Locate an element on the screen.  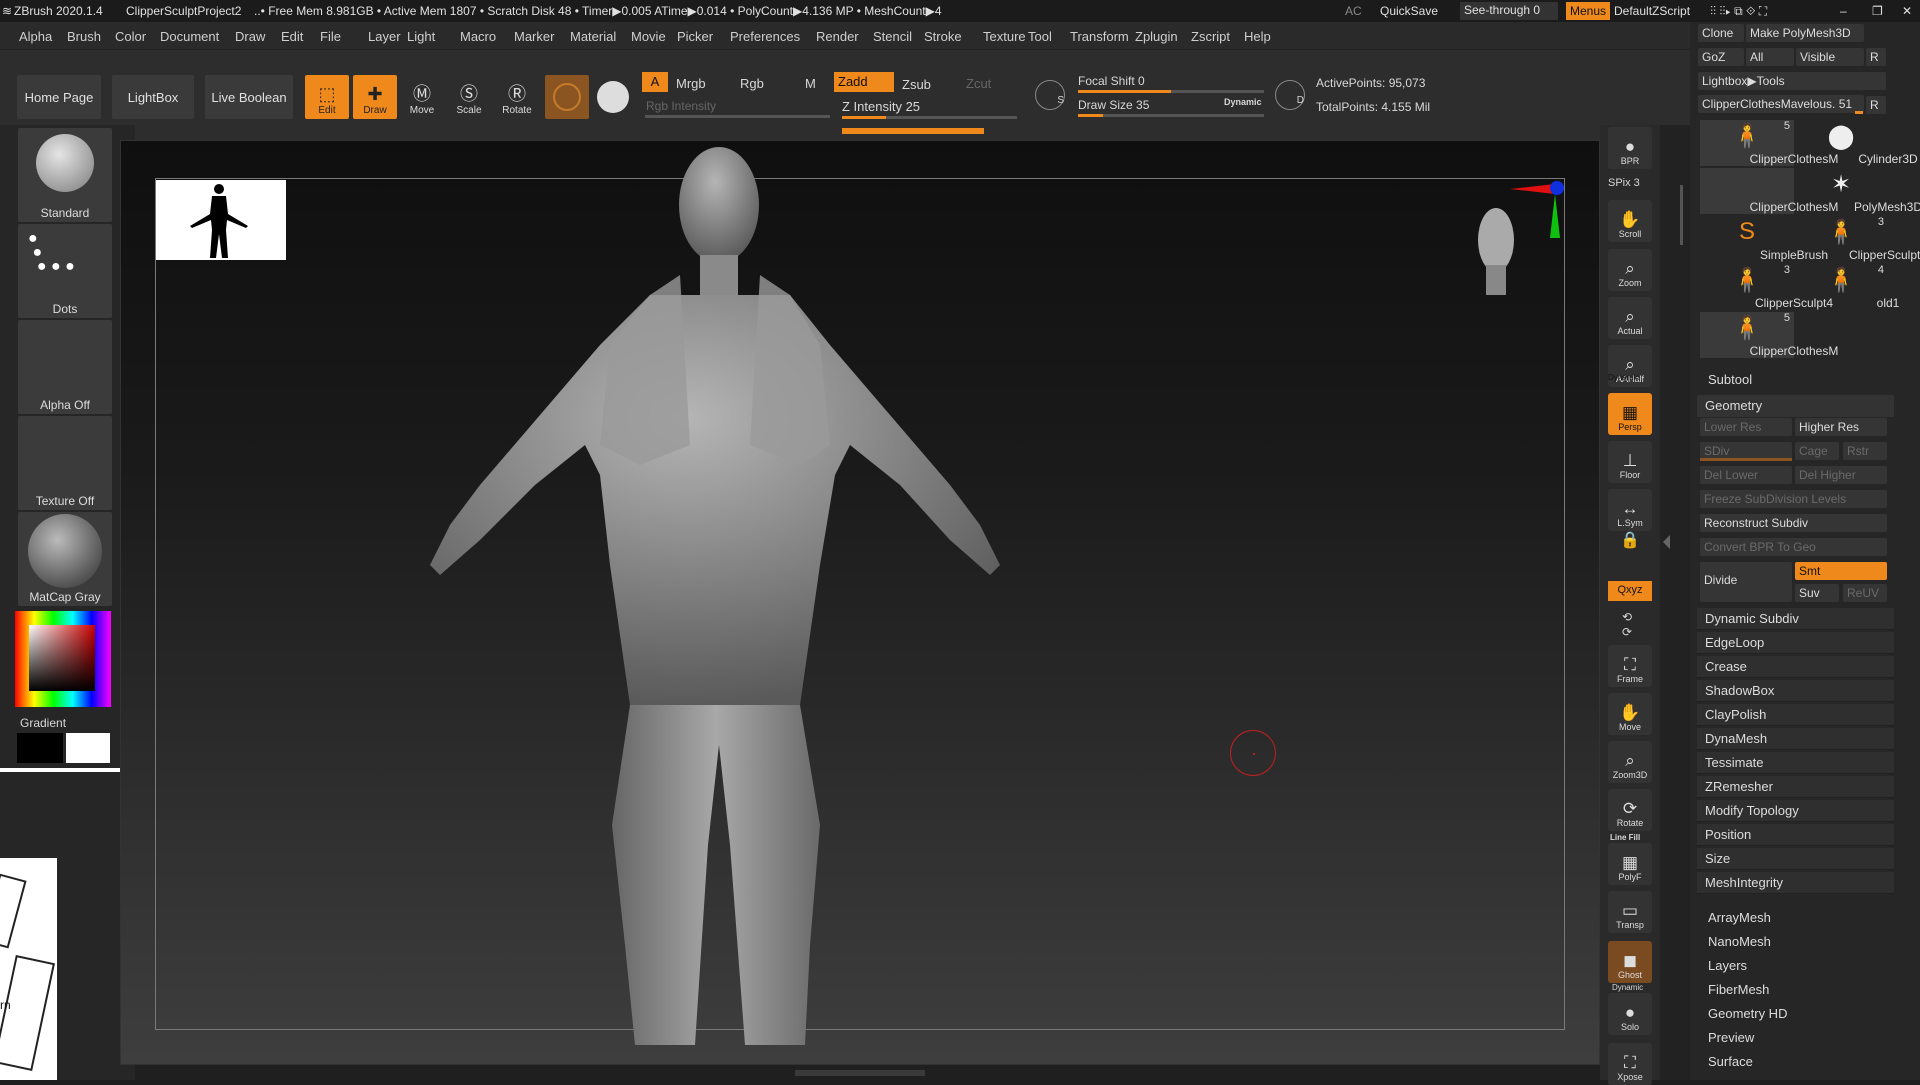
menu-draw: Draw is located at coordinates (250, 36).